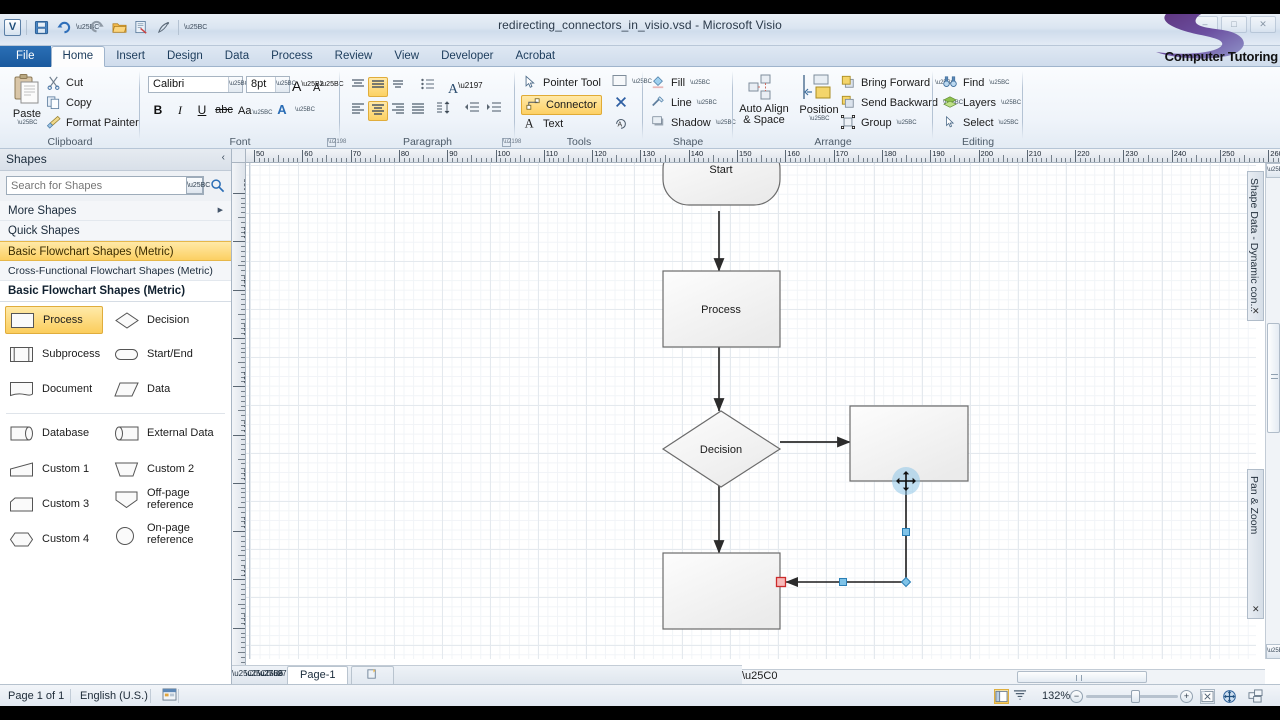 Image resolution: width=1280 pixels, height=720 pixels. What do you see at coordinates (180, 110) in the screenshot?
I see `italic-button: I` at bounding box center [180, 110].